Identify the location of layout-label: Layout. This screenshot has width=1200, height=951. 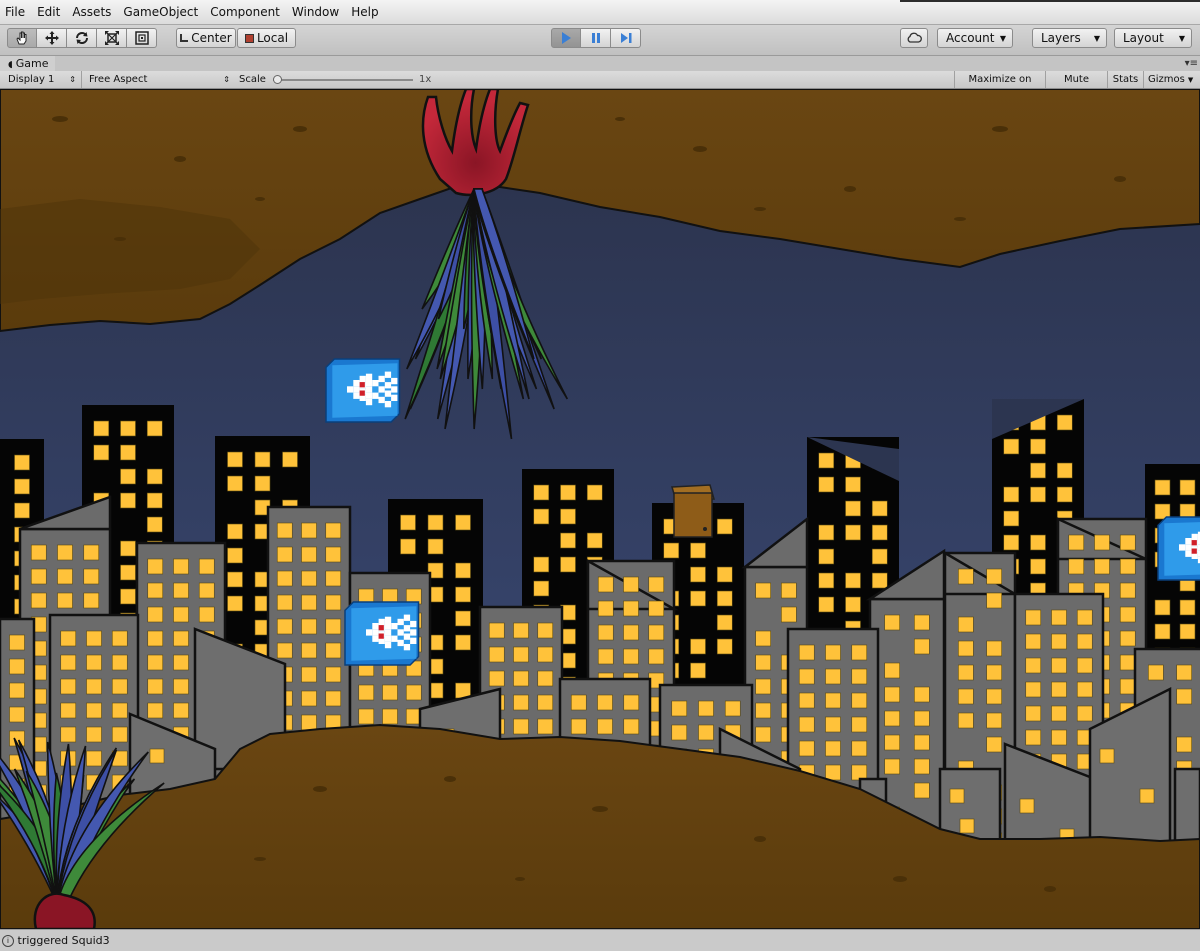
(1143, 38).